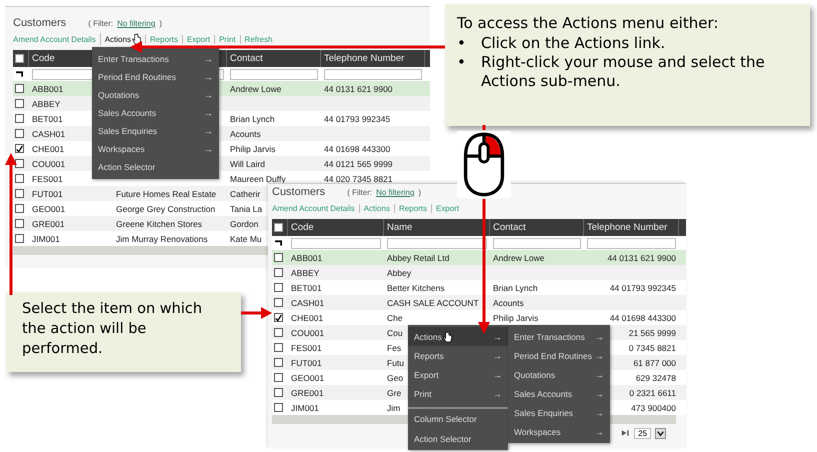 The width and height of the screenshot is (817, 452). What do you see at coordinates (515, 317) in the screenshot?
I see `table-cell: Philip Jarvis` at bounding box center [515, 317].